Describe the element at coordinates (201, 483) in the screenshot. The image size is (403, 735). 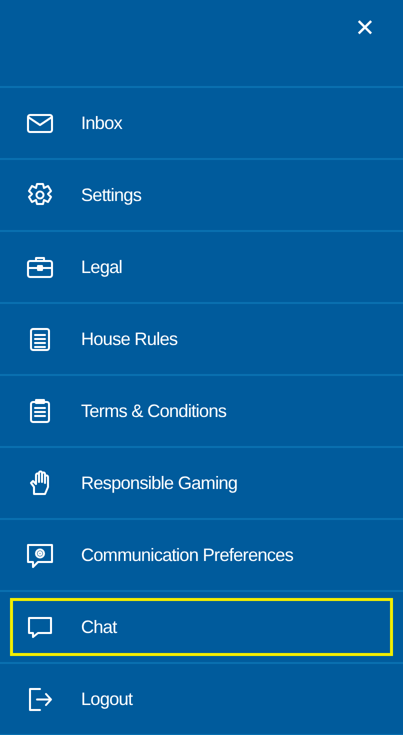
I see `menu-item: Responsible Gaming` at that location.